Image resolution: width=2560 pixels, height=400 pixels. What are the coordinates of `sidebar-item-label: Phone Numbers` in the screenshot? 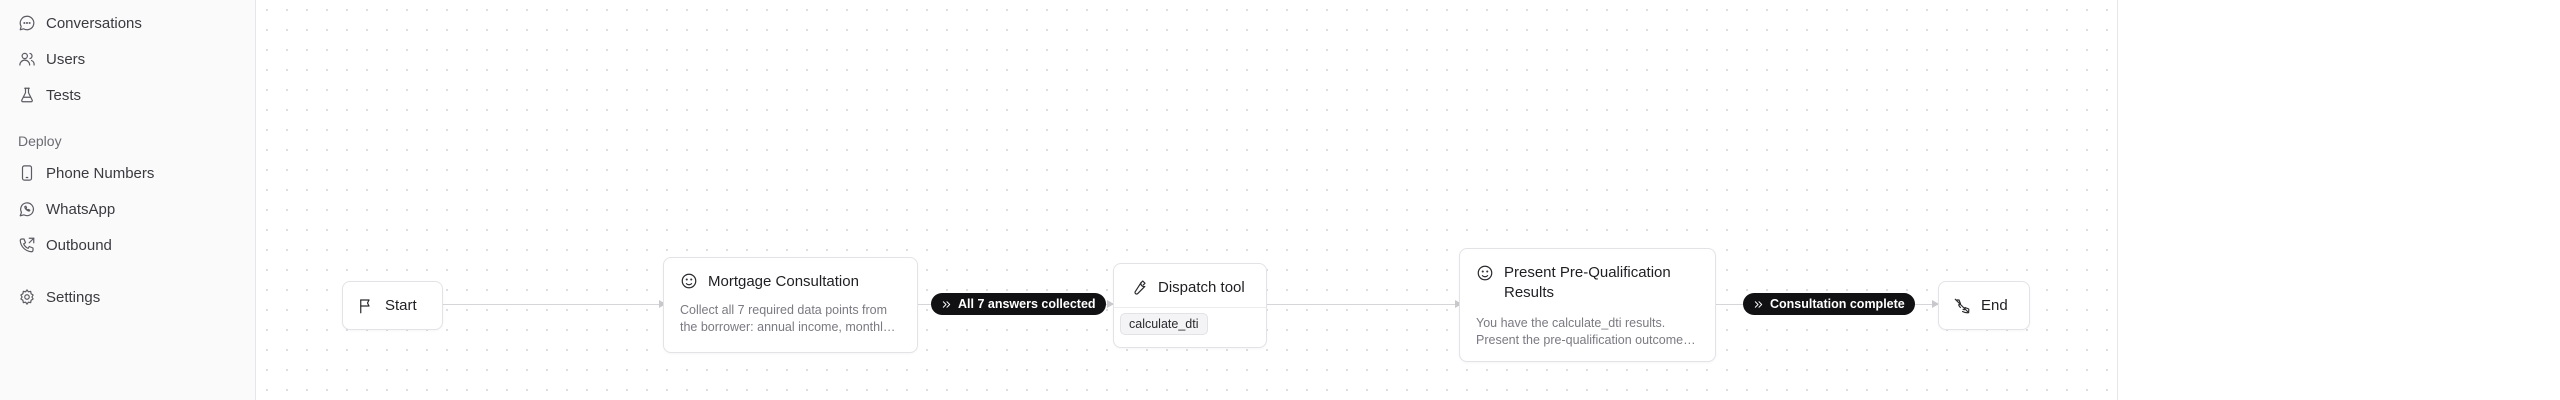 It's located at (100, 173).